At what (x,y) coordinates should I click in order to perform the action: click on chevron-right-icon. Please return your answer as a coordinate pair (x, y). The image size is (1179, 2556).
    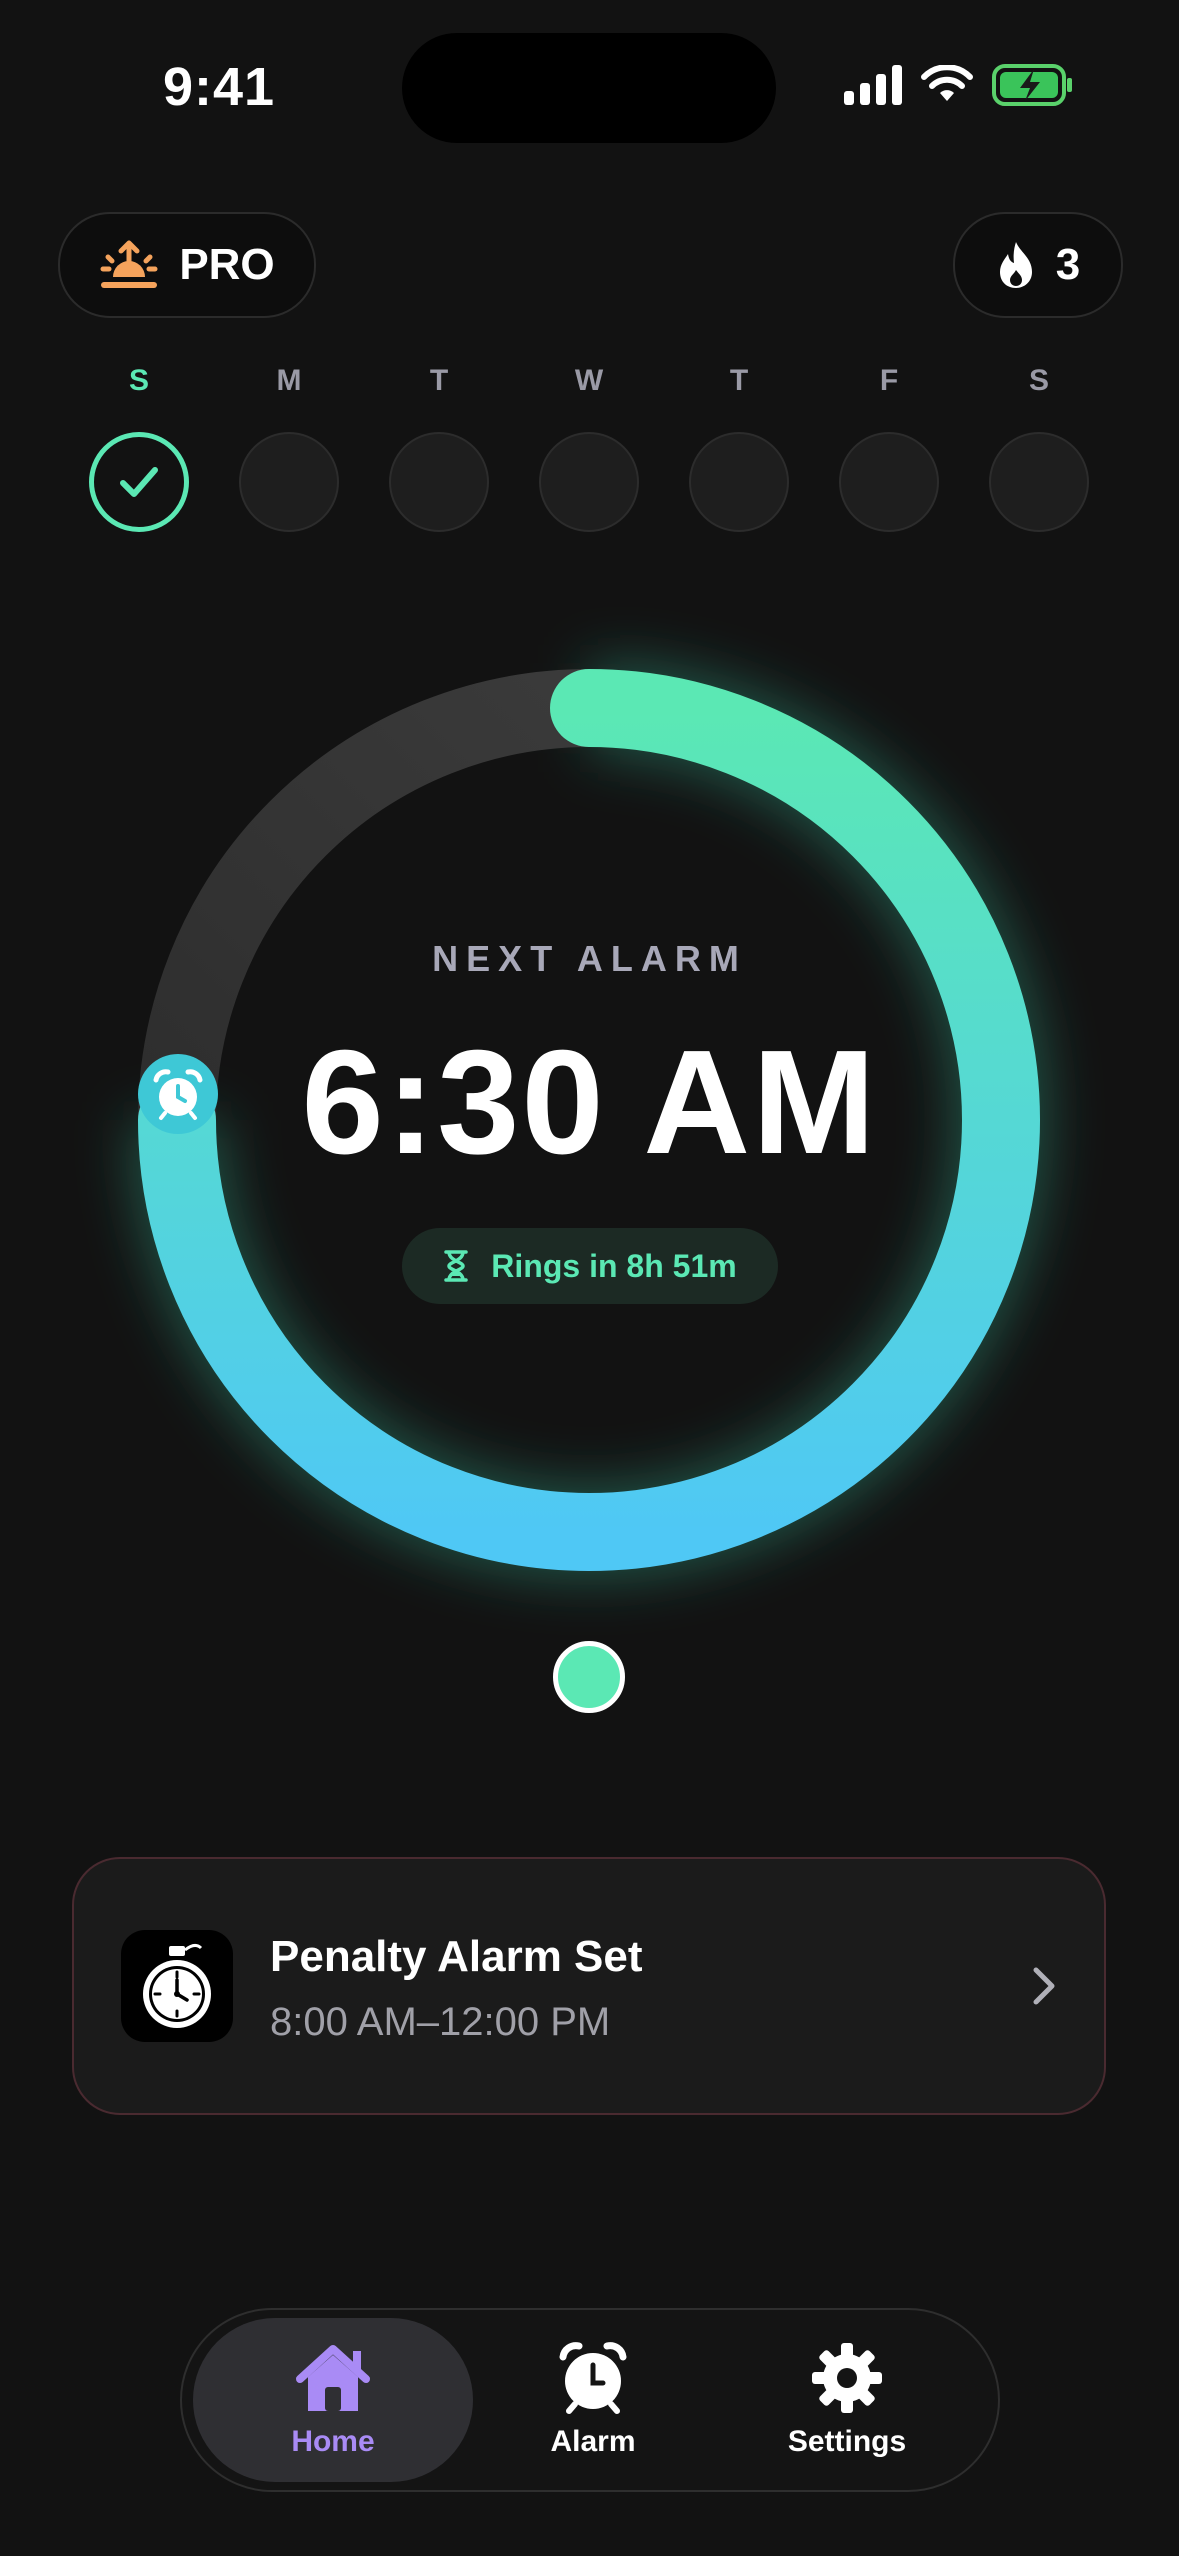
    Looking at the image, I should click on (1044, 1986).